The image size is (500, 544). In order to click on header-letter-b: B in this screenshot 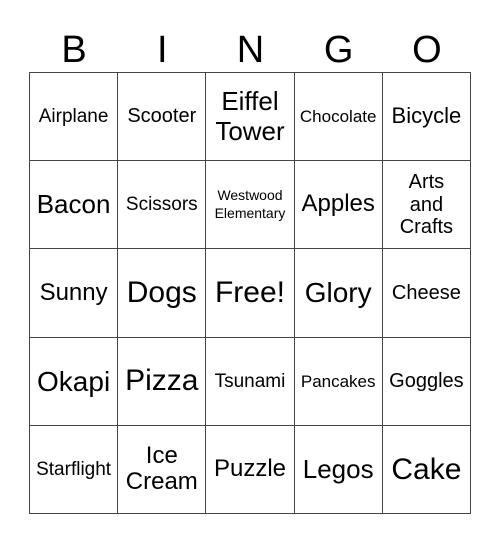, I will do `click(74, 50)`.